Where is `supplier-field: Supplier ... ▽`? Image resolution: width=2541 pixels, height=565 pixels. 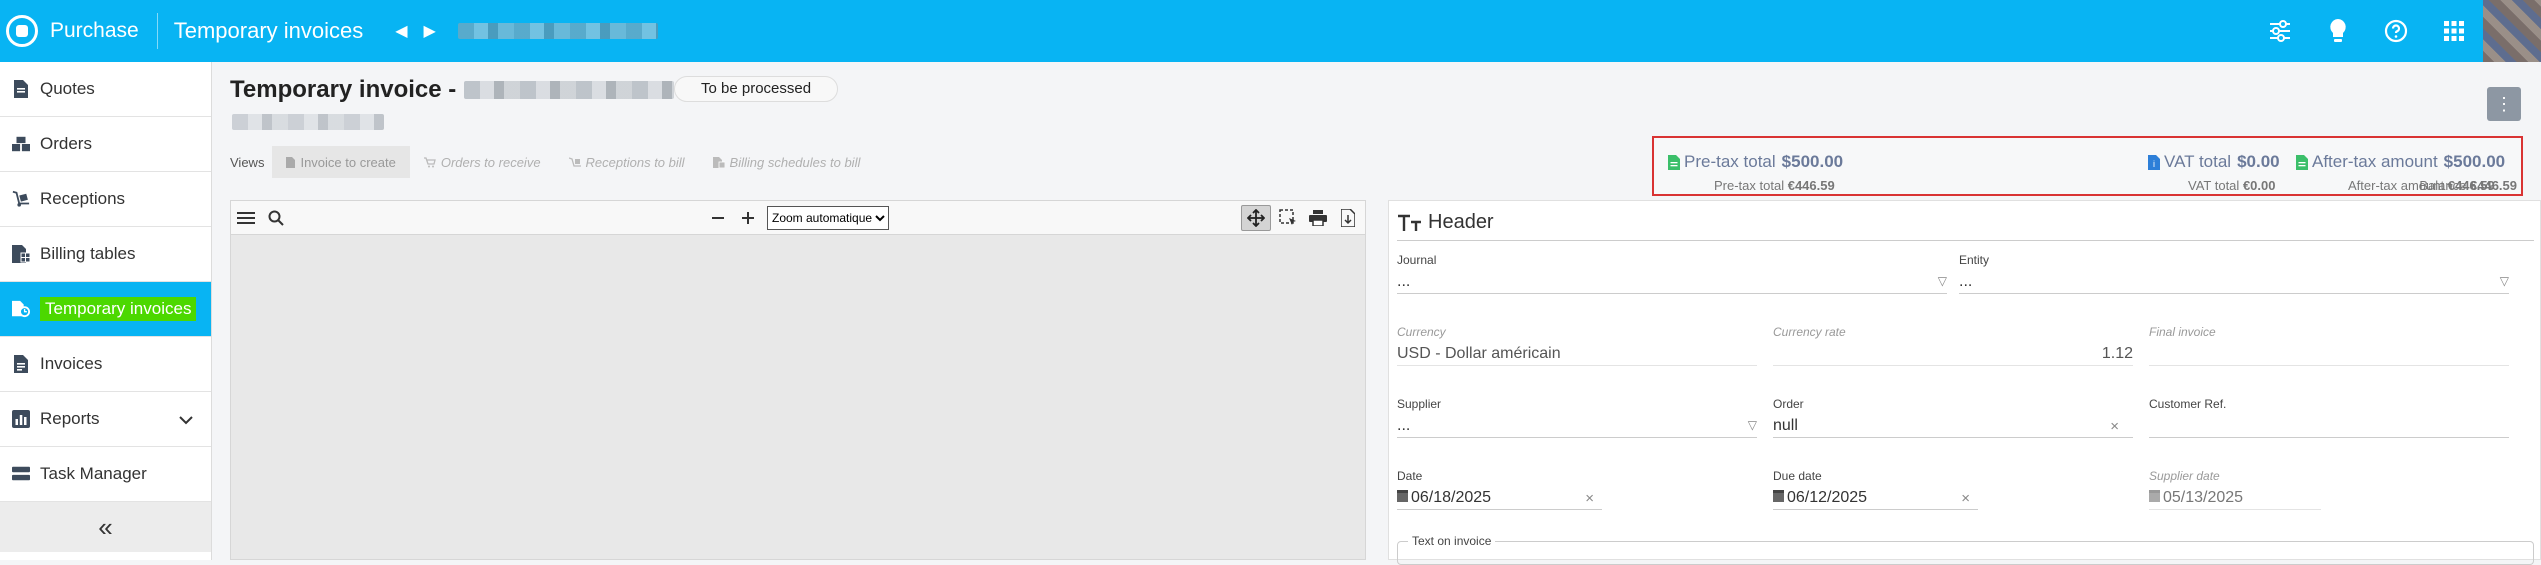
supplier-field: Supplier ... ▽ is located at coordinates (1577, 419).